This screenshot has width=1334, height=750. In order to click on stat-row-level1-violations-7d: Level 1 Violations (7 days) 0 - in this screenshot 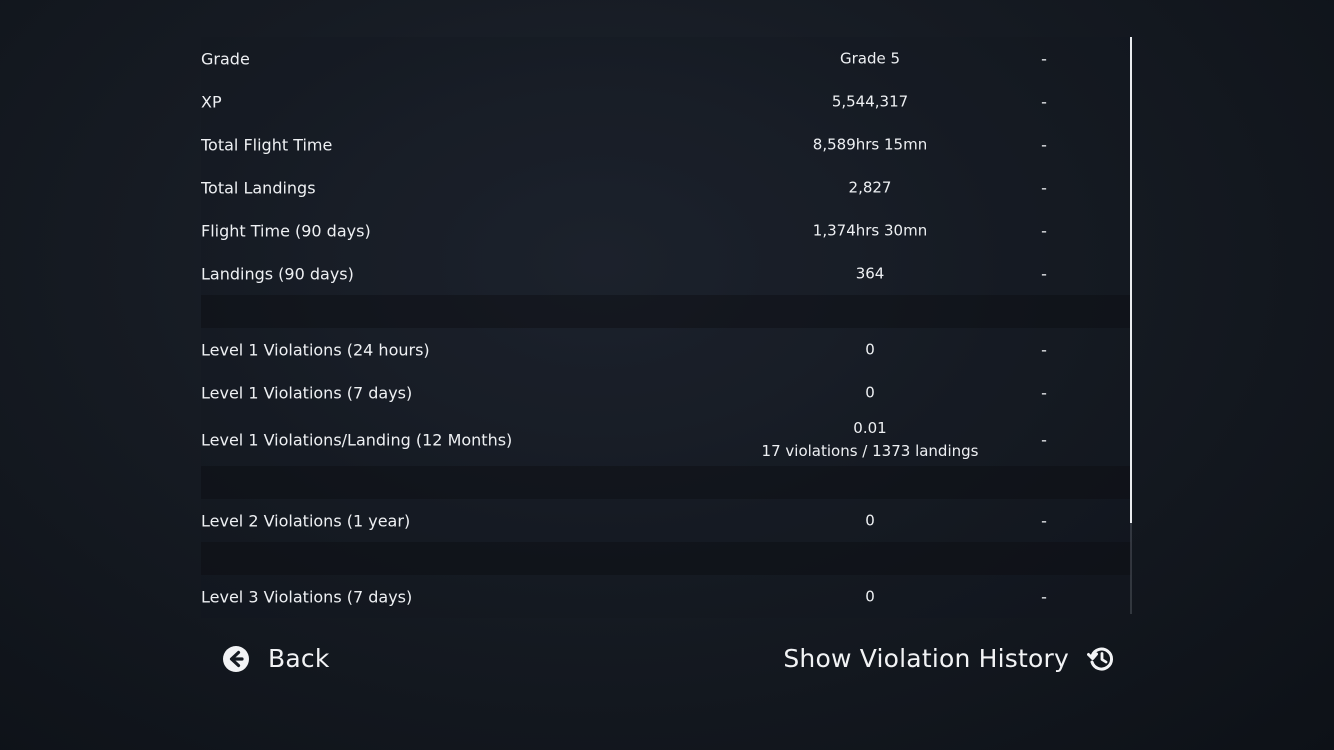, I will do `click(666, 392)`.